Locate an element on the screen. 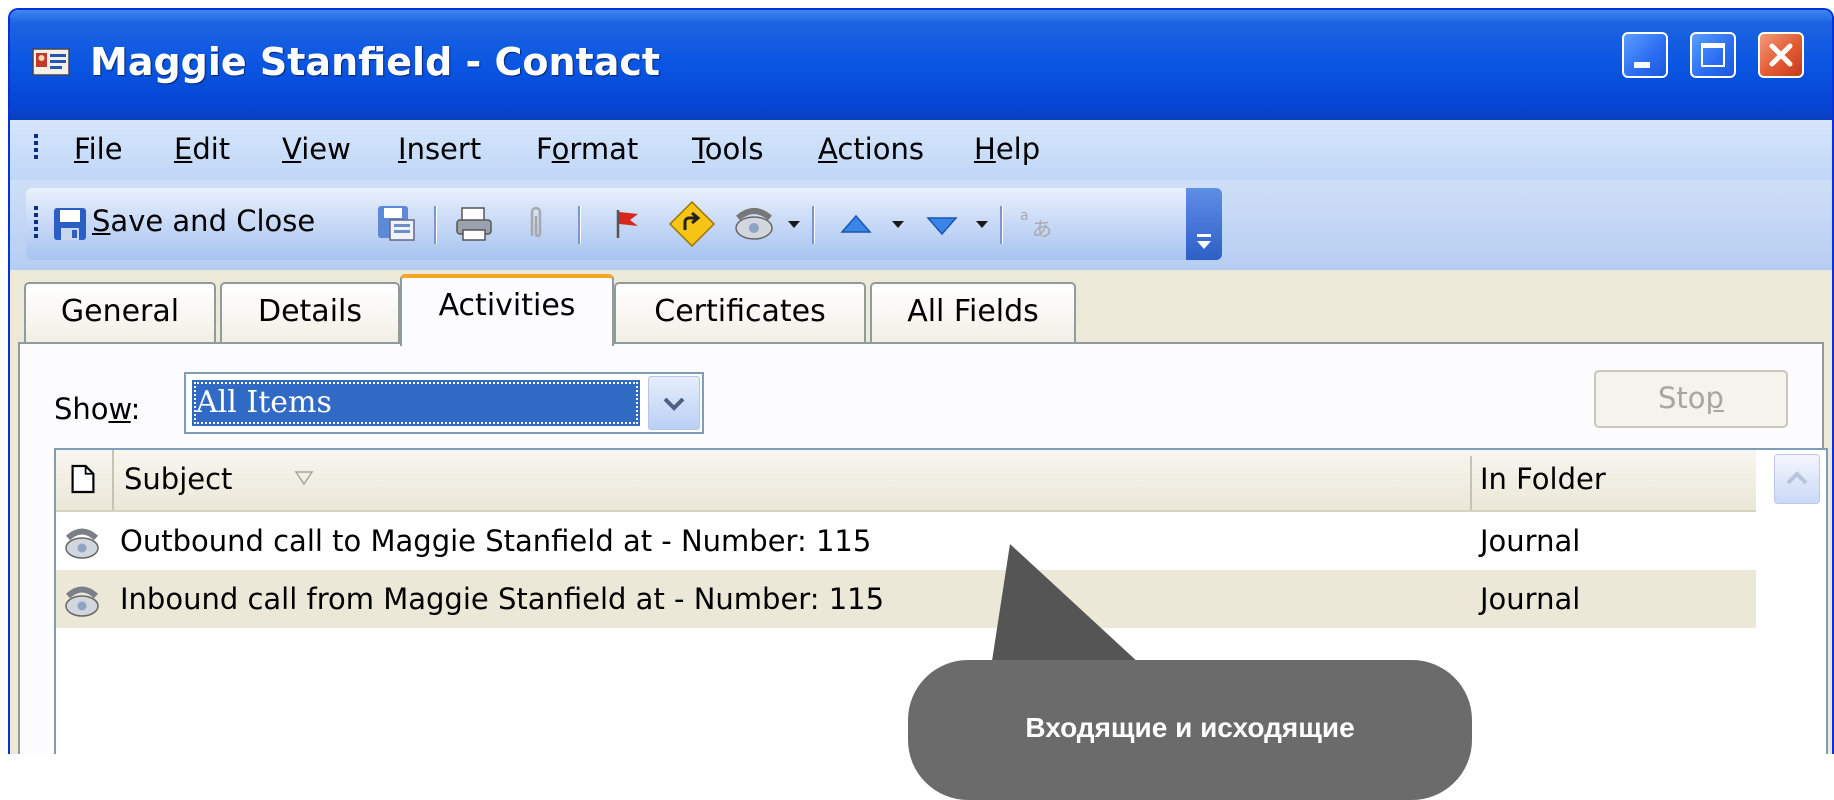  navigate-arrow-icon is located at coordinates (692, 224).